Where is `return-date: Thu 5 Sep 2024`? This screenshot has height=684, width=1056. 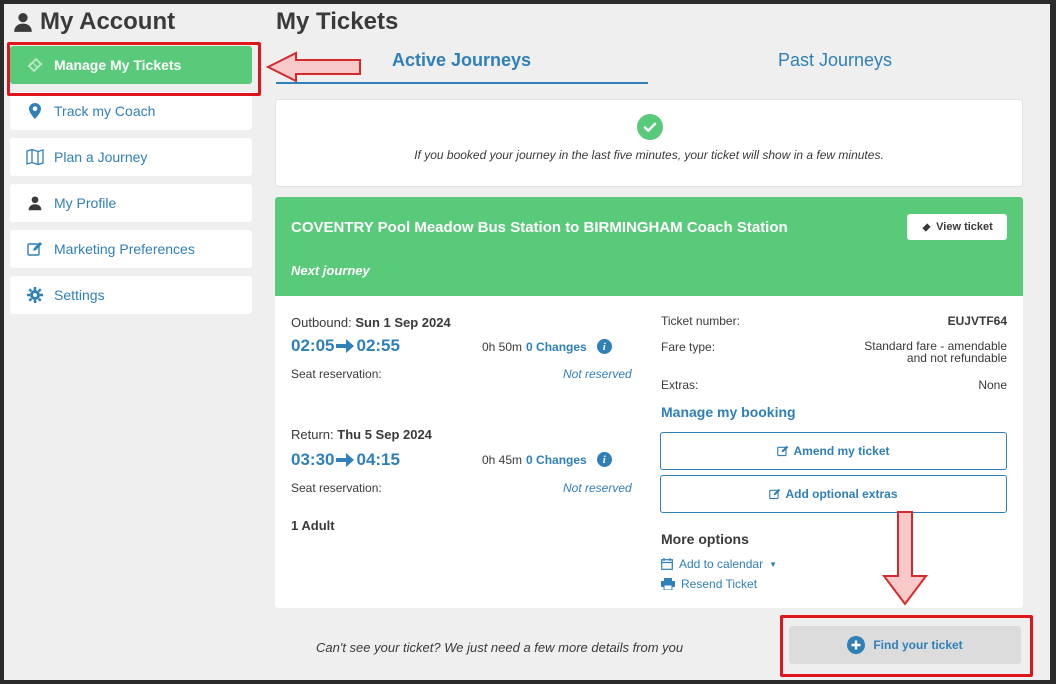 return-date: Thu 5 Sep 2024 is located at coordinates (384, 434).